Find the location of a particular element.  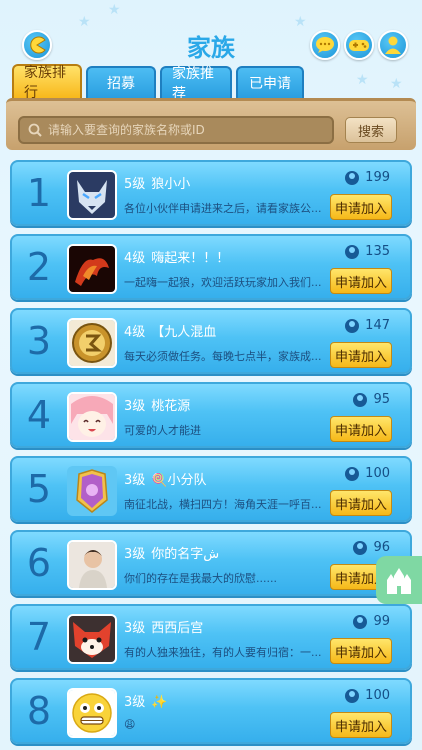

rank-number: 2 is located at coordinates (39, 267).